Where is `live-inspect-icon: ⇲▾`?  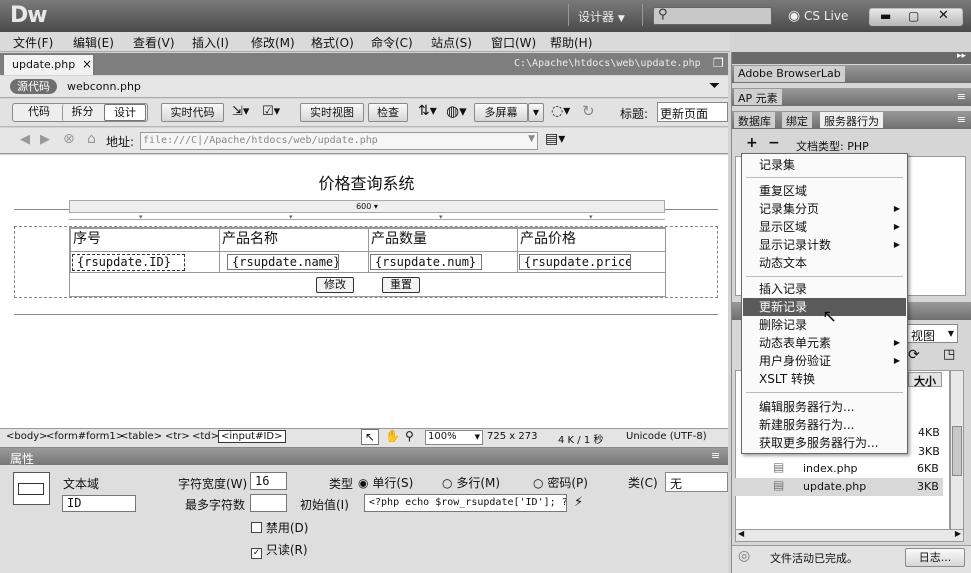
live-inspect-icon: ⇲▾ is located at coordinates (240, 111).